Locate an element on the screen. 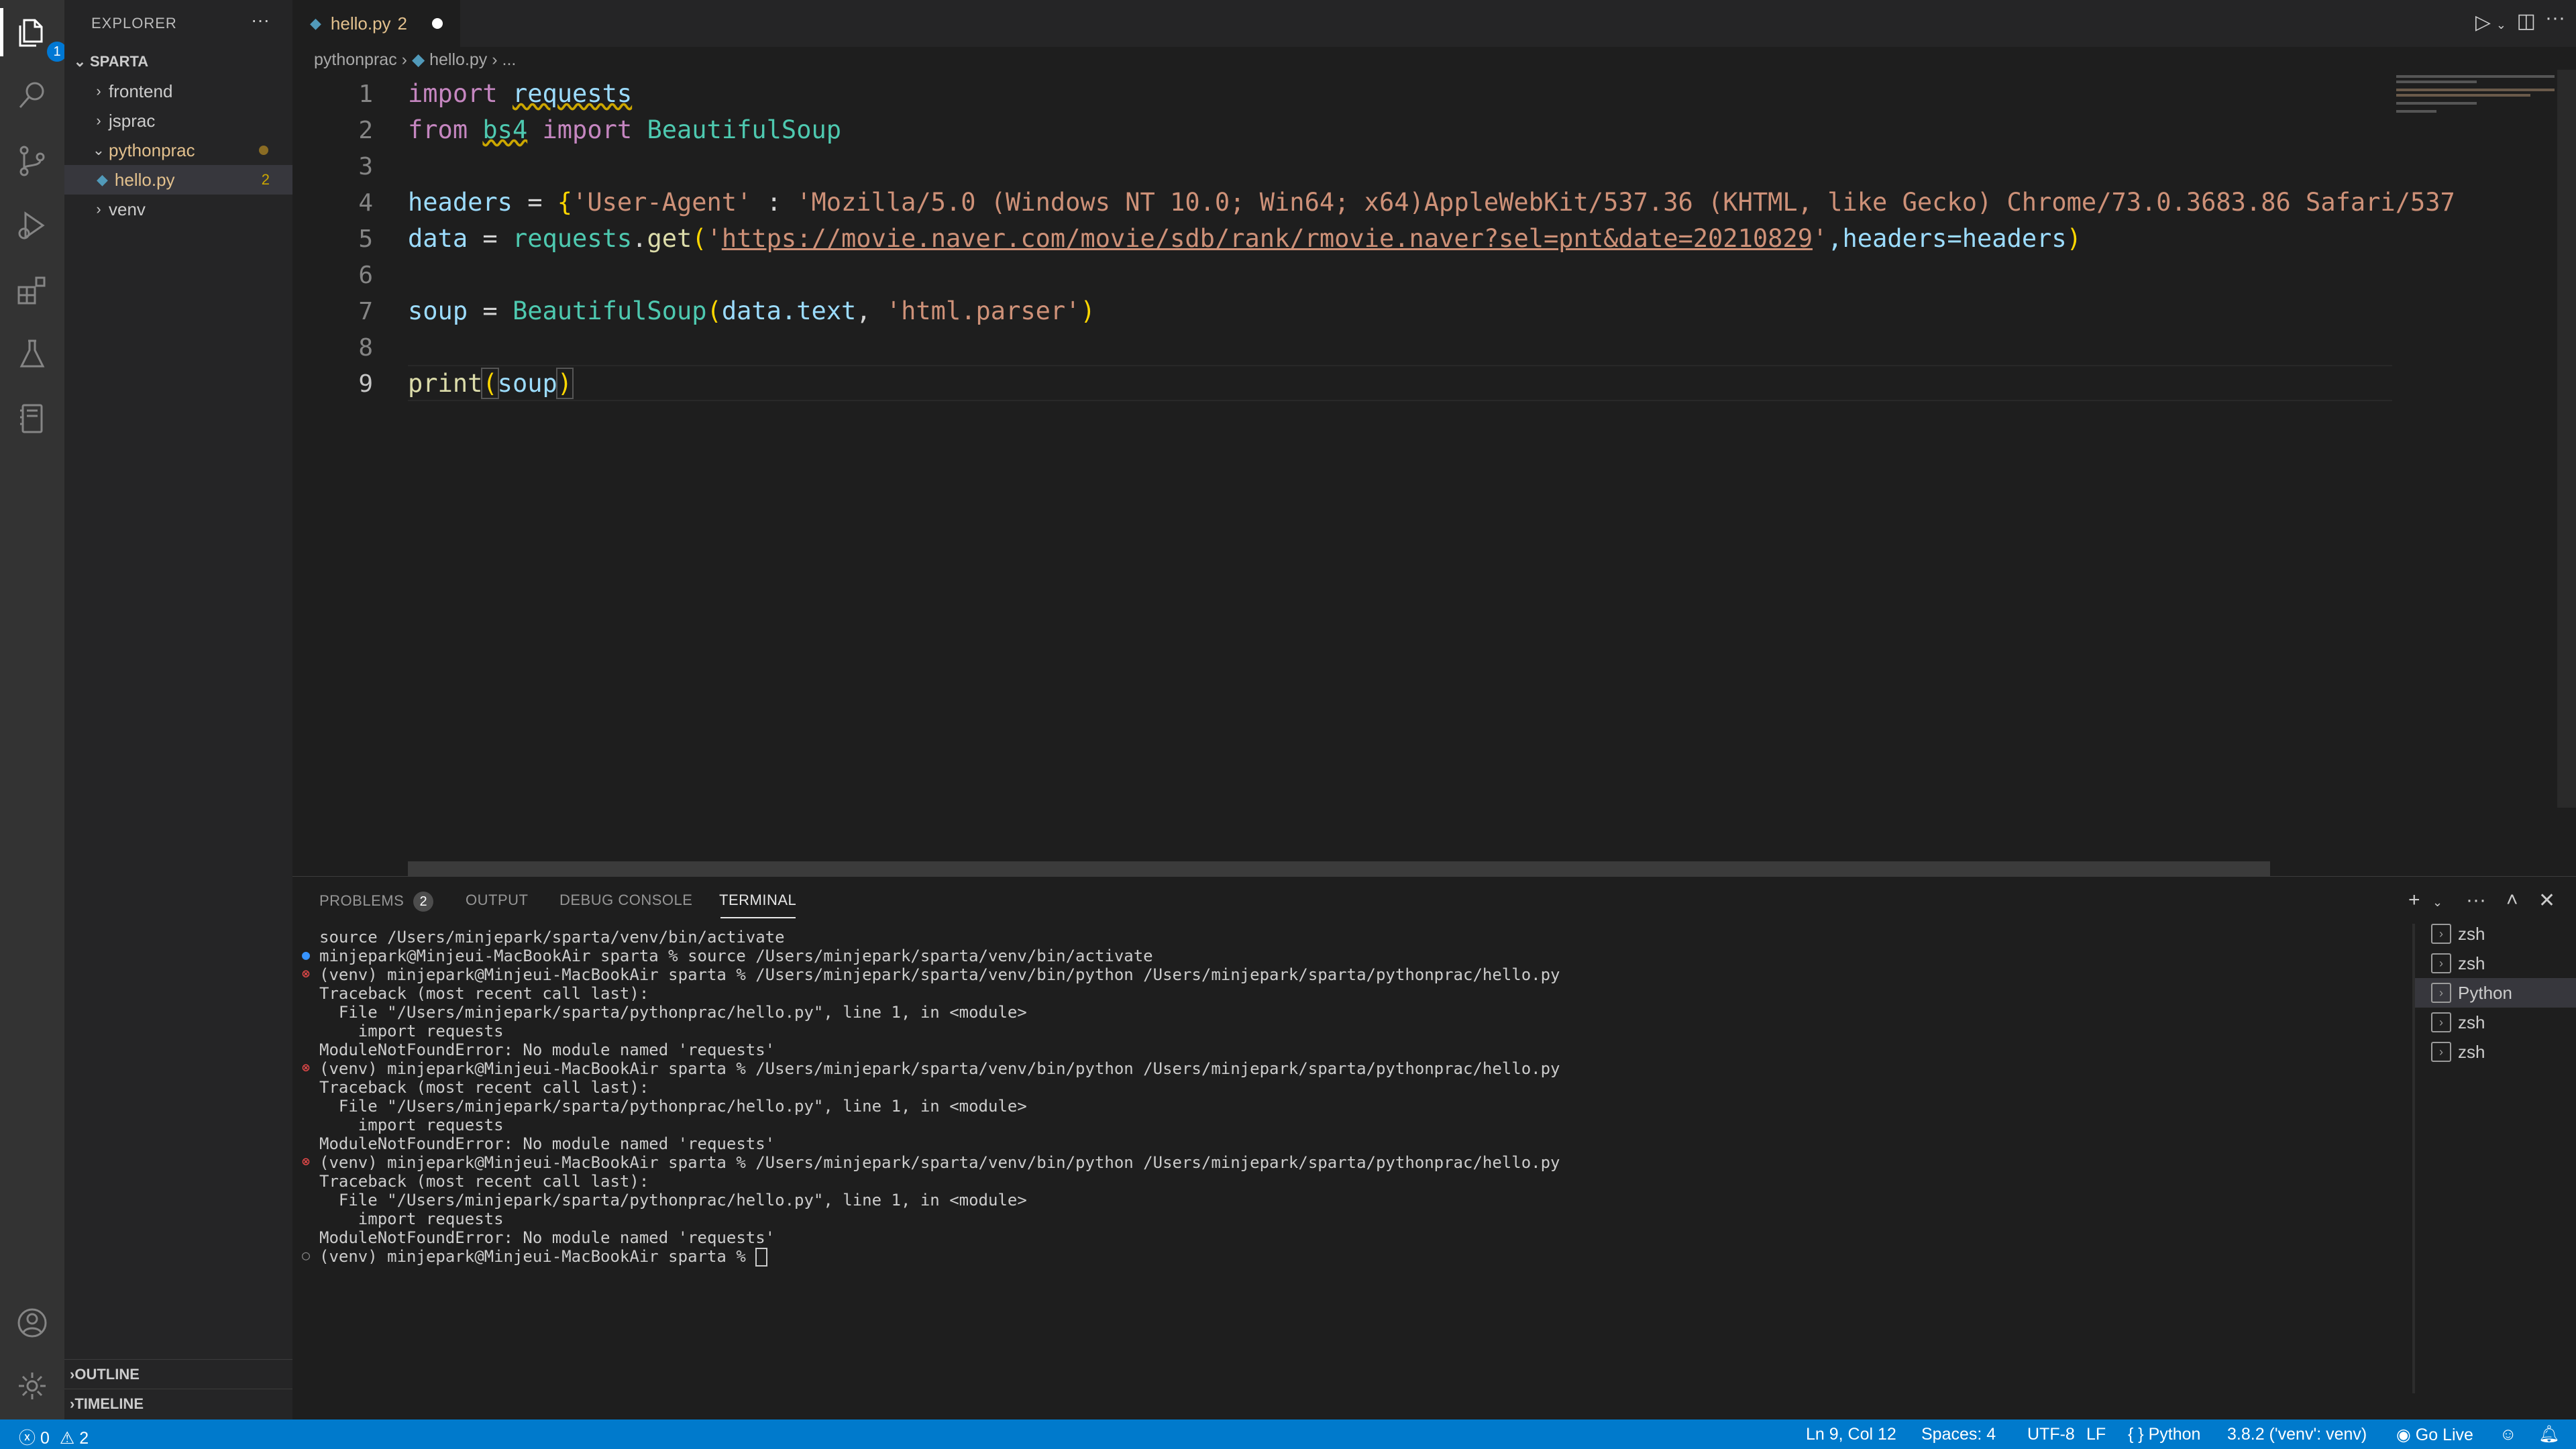  tree-item-venv: › venv is located at coordinates (178, 209).